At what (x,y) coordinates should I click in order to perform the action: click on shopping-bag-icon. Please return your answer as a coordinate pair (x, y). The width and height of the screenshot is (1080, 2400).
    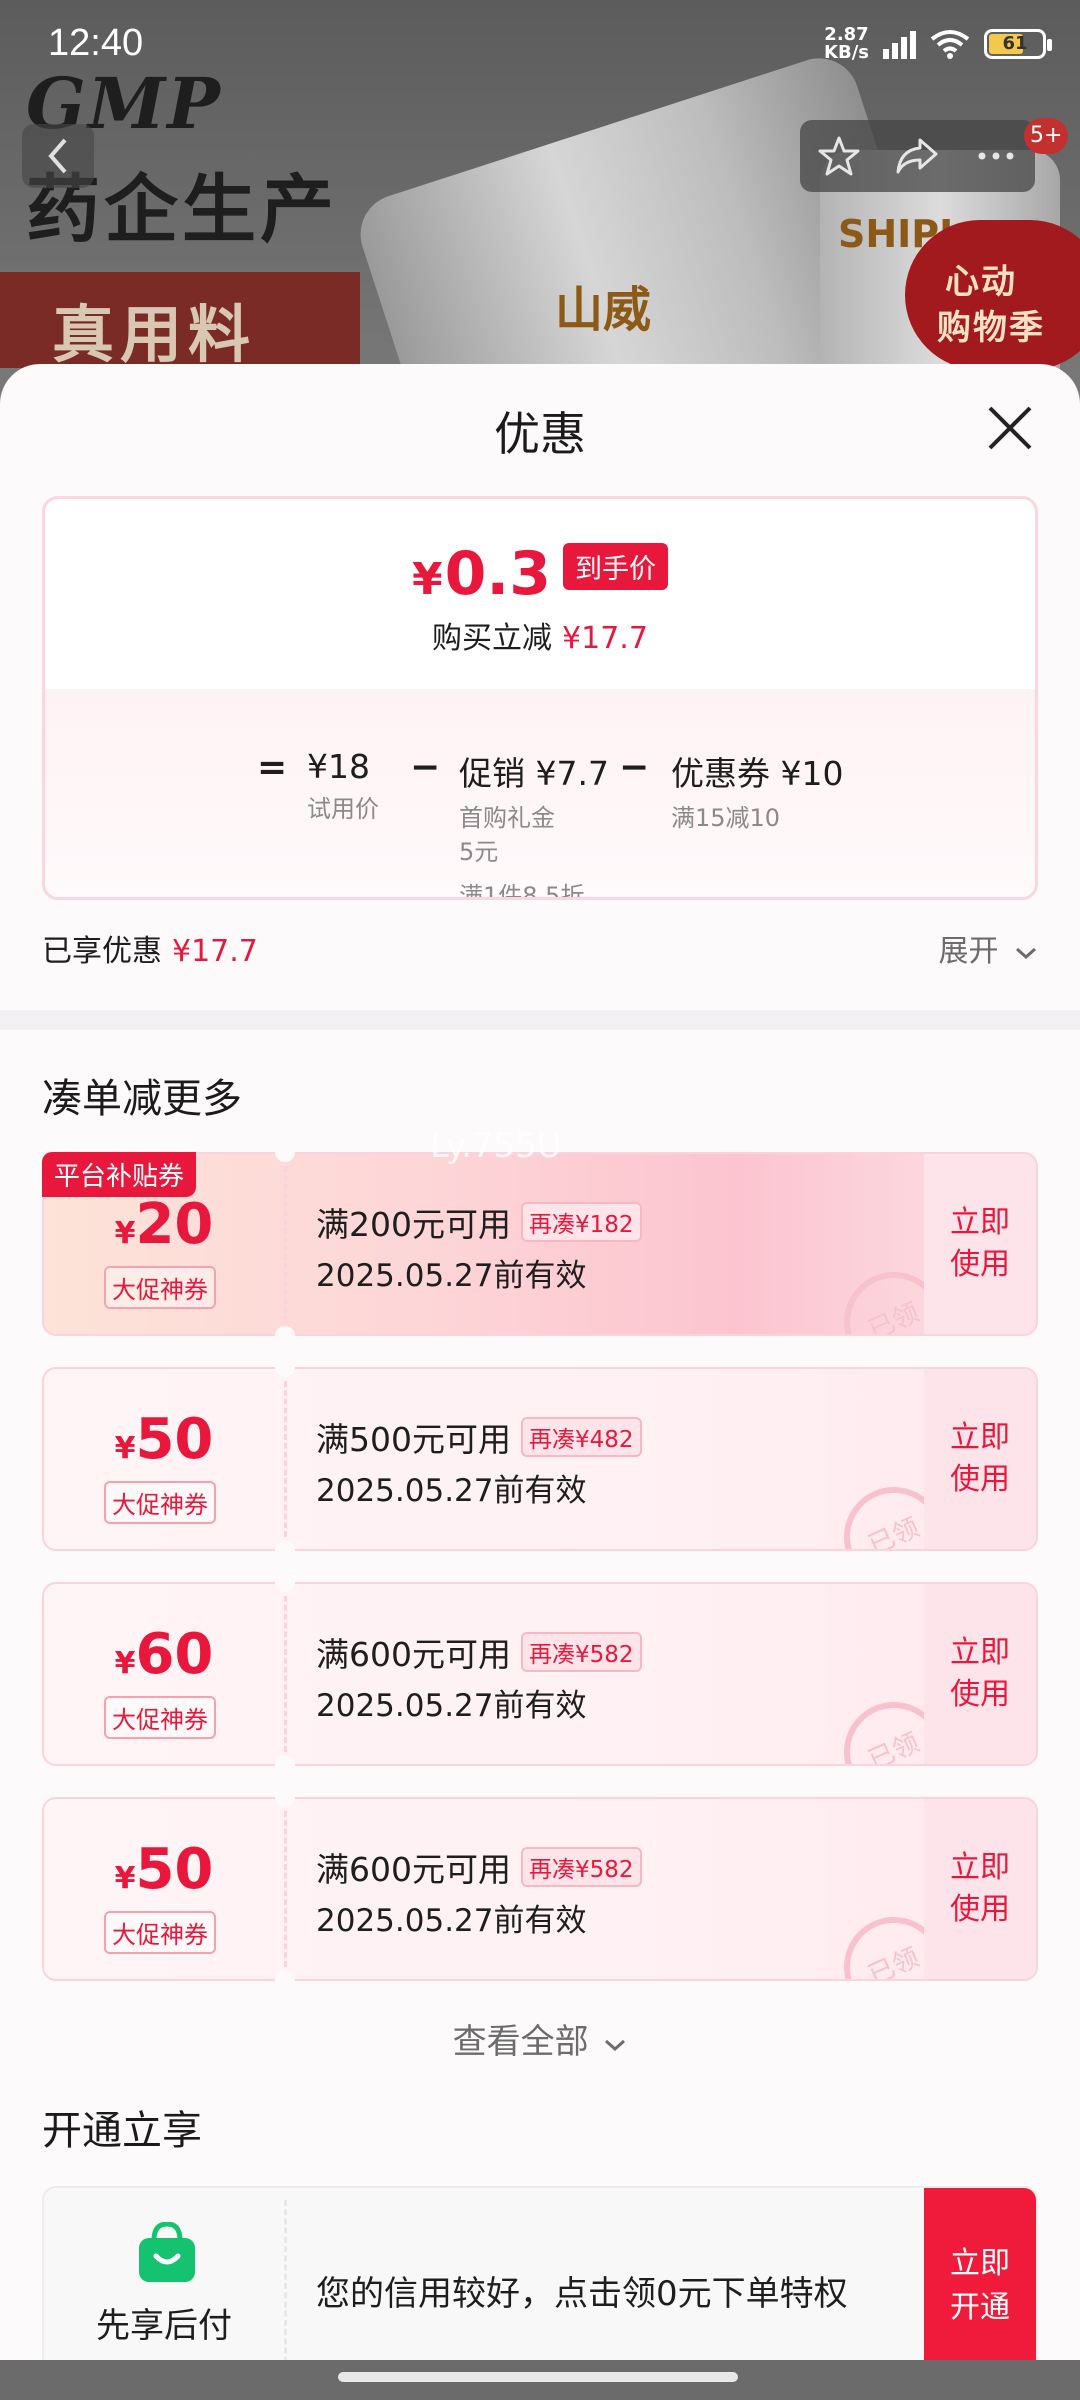
    Looking at the image, I should click on (167, 2252).